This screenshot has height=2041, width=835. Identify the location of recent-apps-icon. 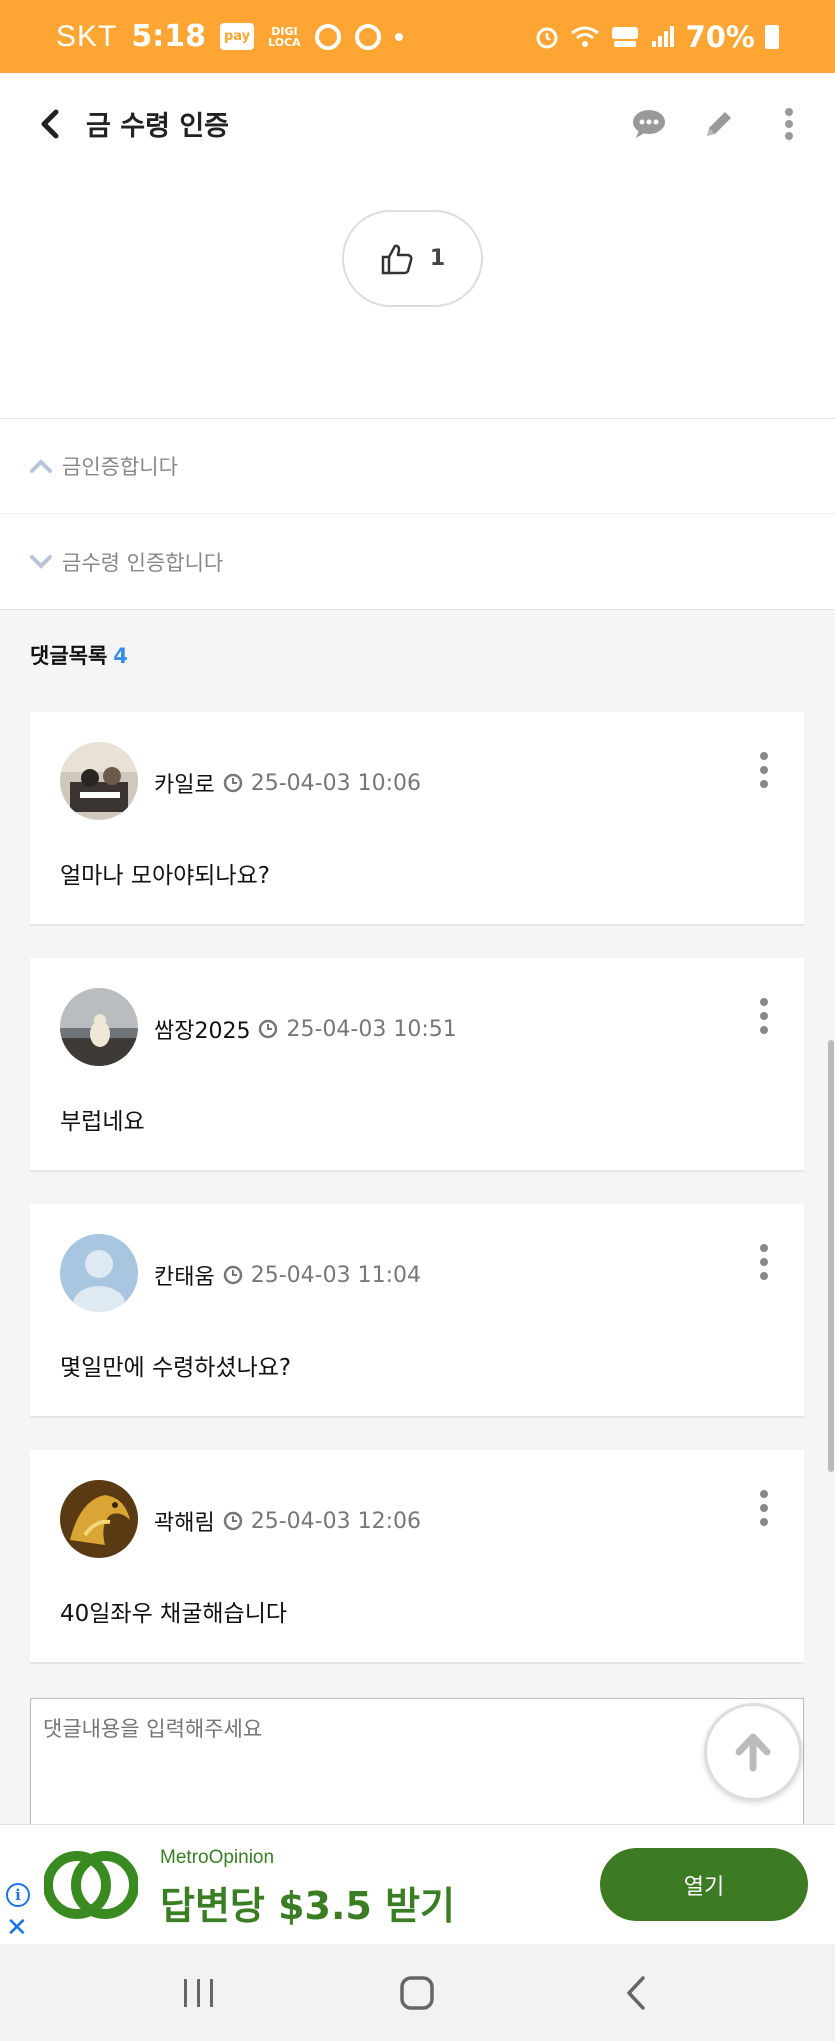
(199, 1992).